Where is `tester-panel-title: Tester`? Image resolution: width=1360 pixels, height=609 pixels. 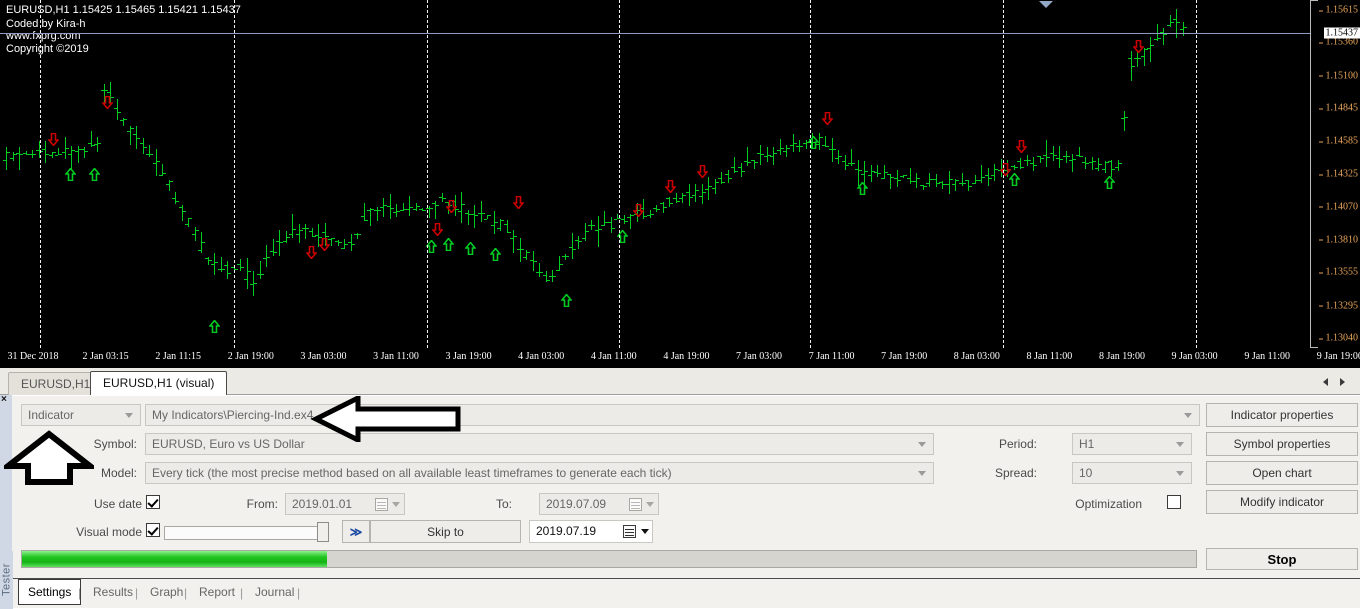 tester-panel-title: Tester is located at coordinates (6, 580).